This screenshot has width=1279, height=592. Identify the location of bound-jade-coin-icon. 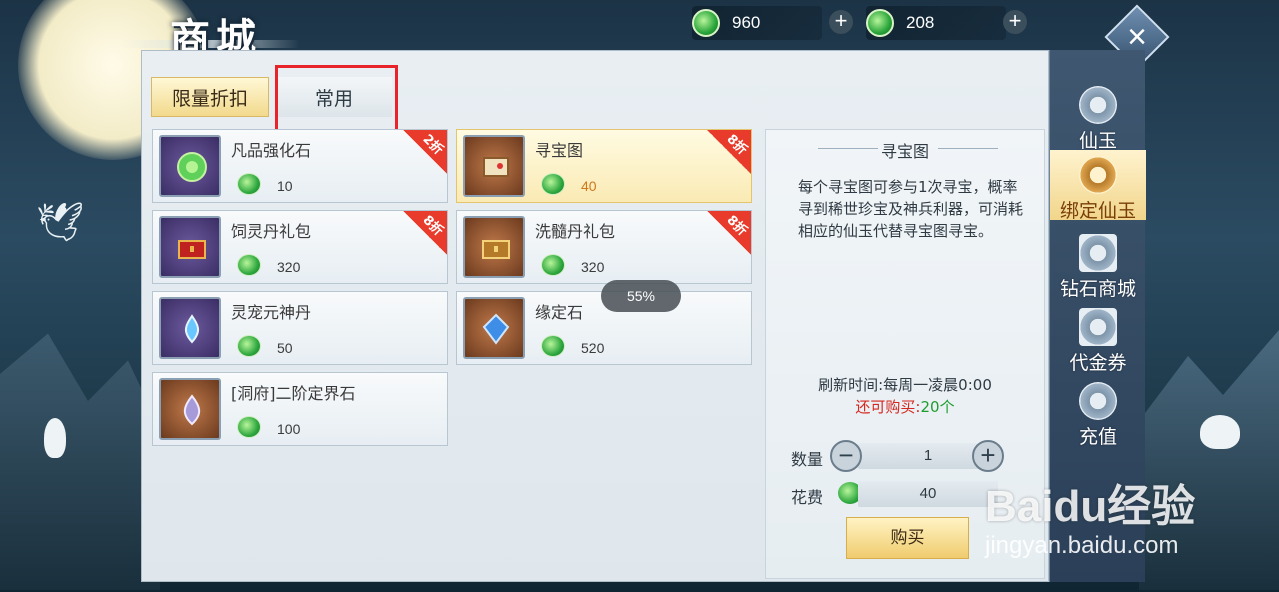
(1098, 175).